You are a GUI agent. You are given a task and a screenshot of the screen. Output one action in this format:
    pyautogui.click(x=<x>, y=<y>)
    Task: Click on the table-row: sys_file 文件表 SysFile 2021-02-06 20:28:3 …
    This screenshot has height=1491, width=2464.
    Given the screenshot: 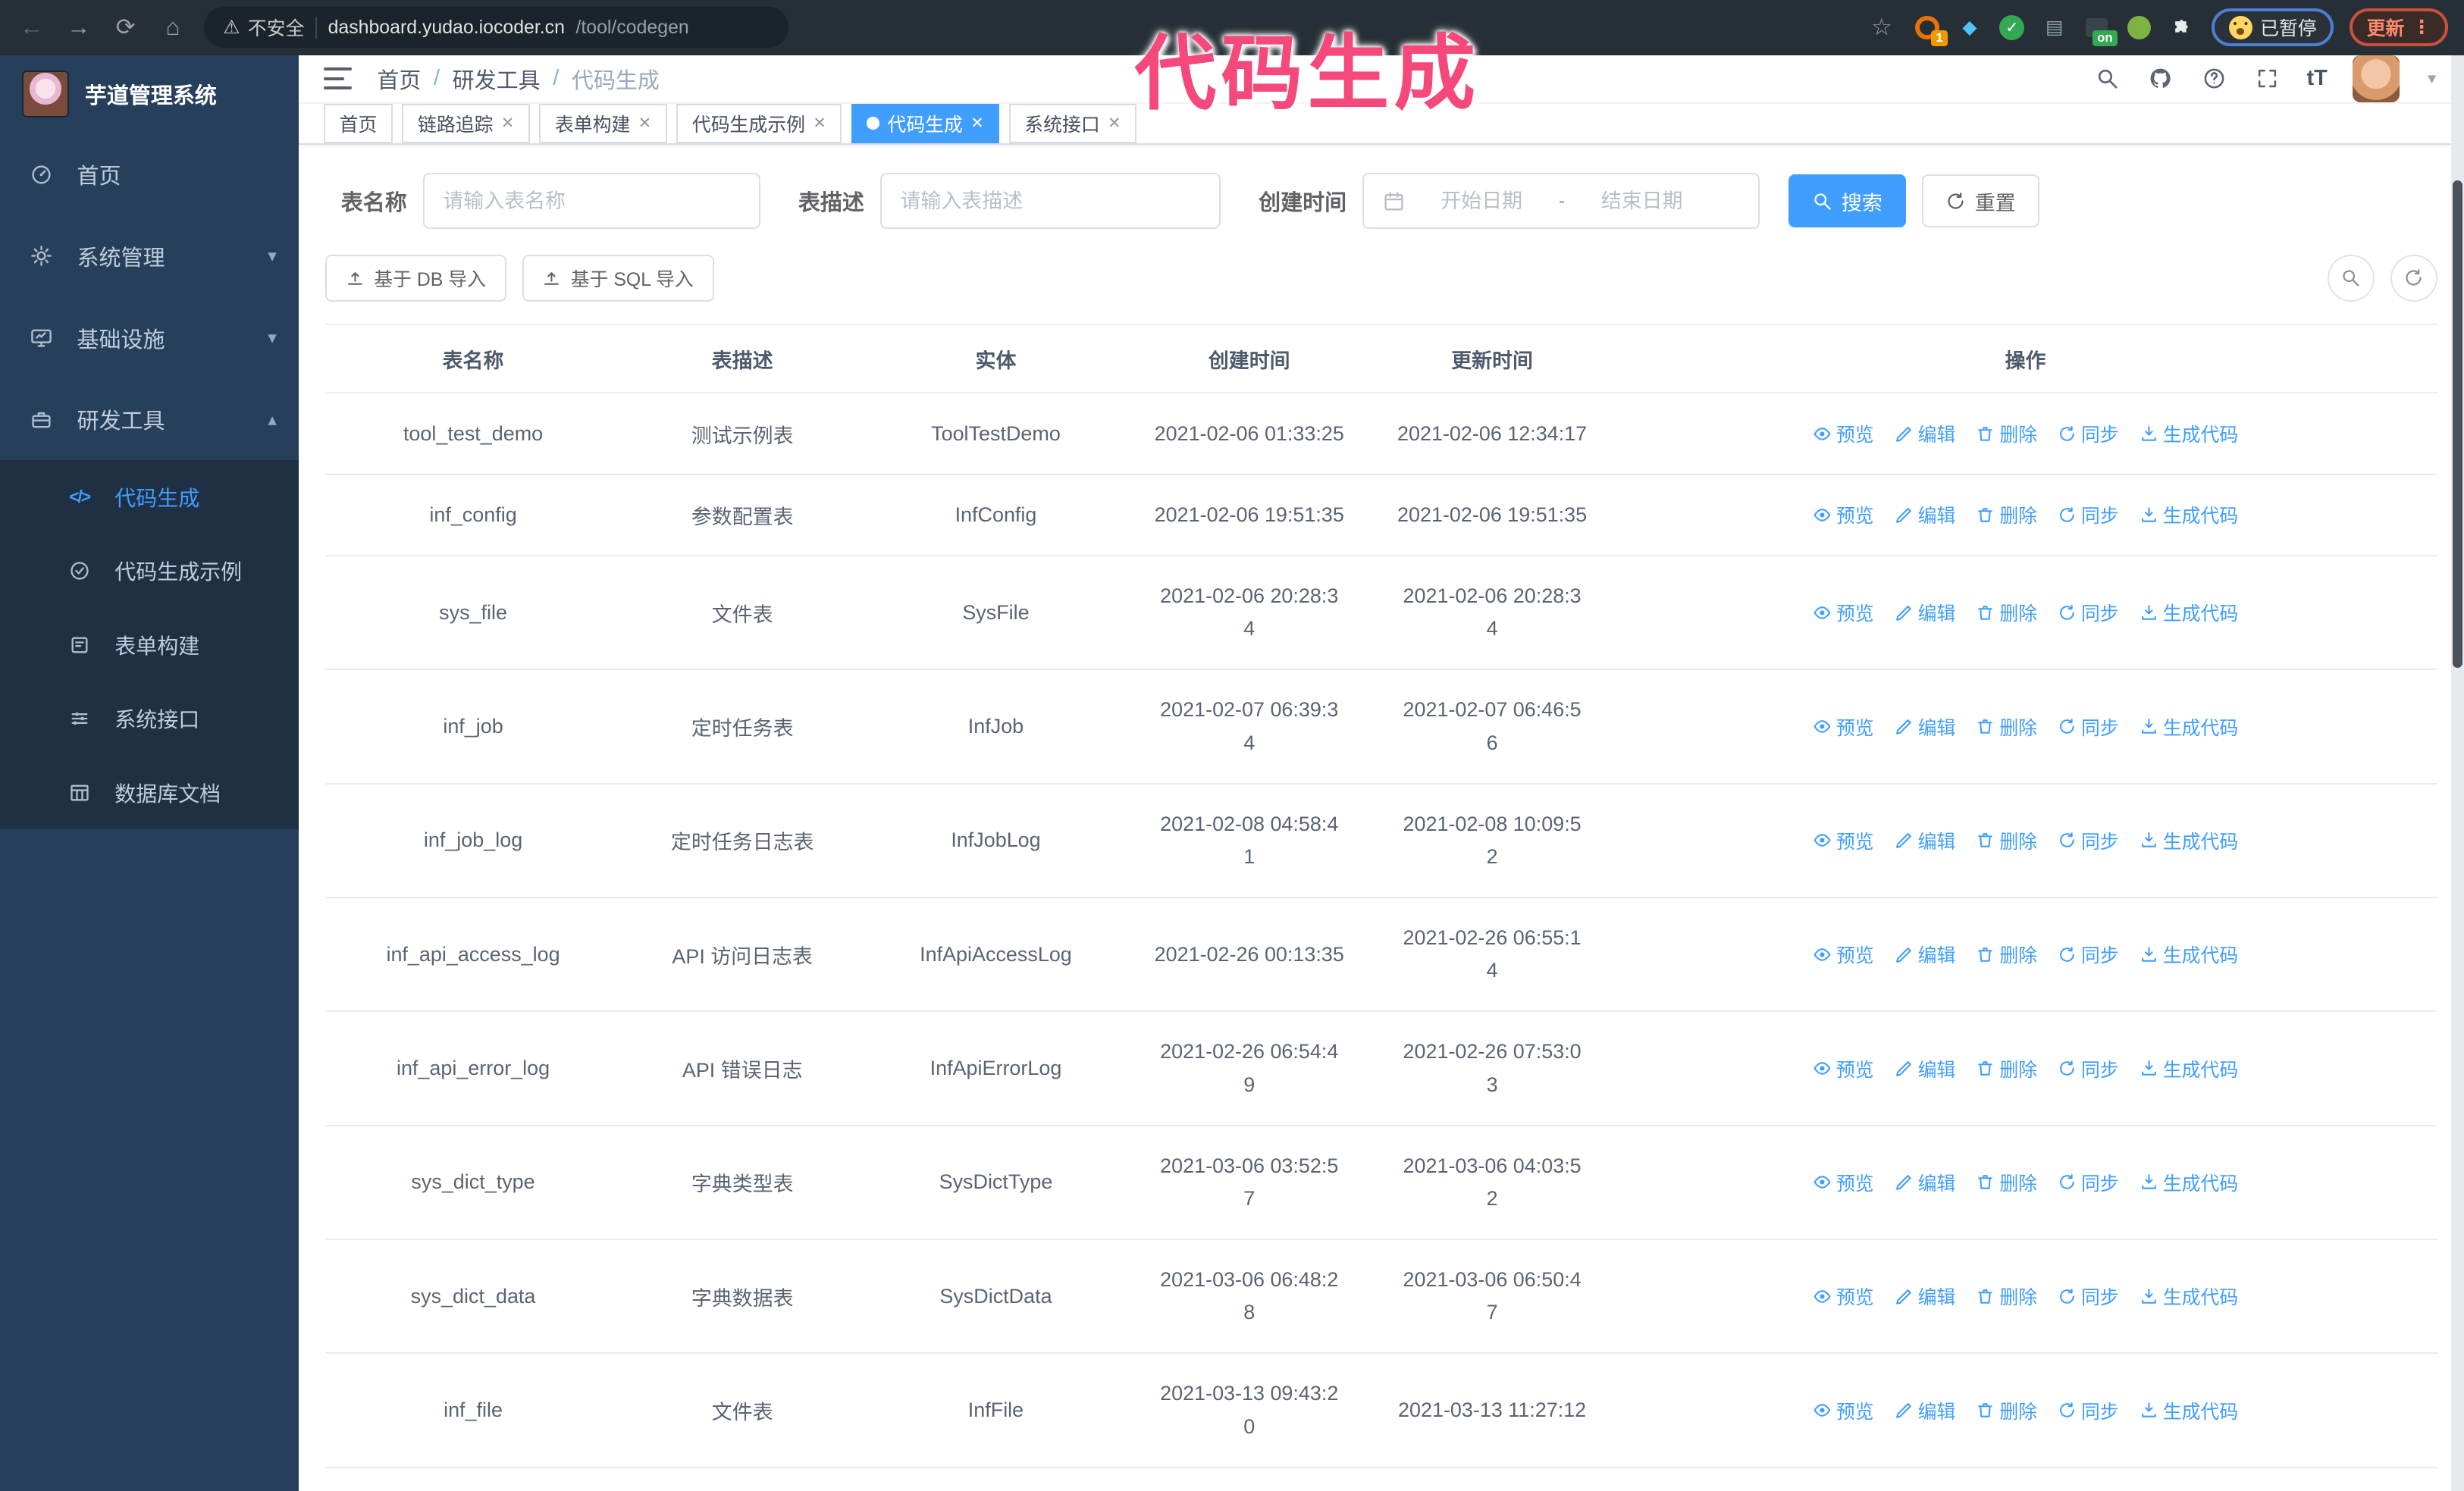 What is the action you would take?
    pyautogui.click(x=1381, y=613)
    